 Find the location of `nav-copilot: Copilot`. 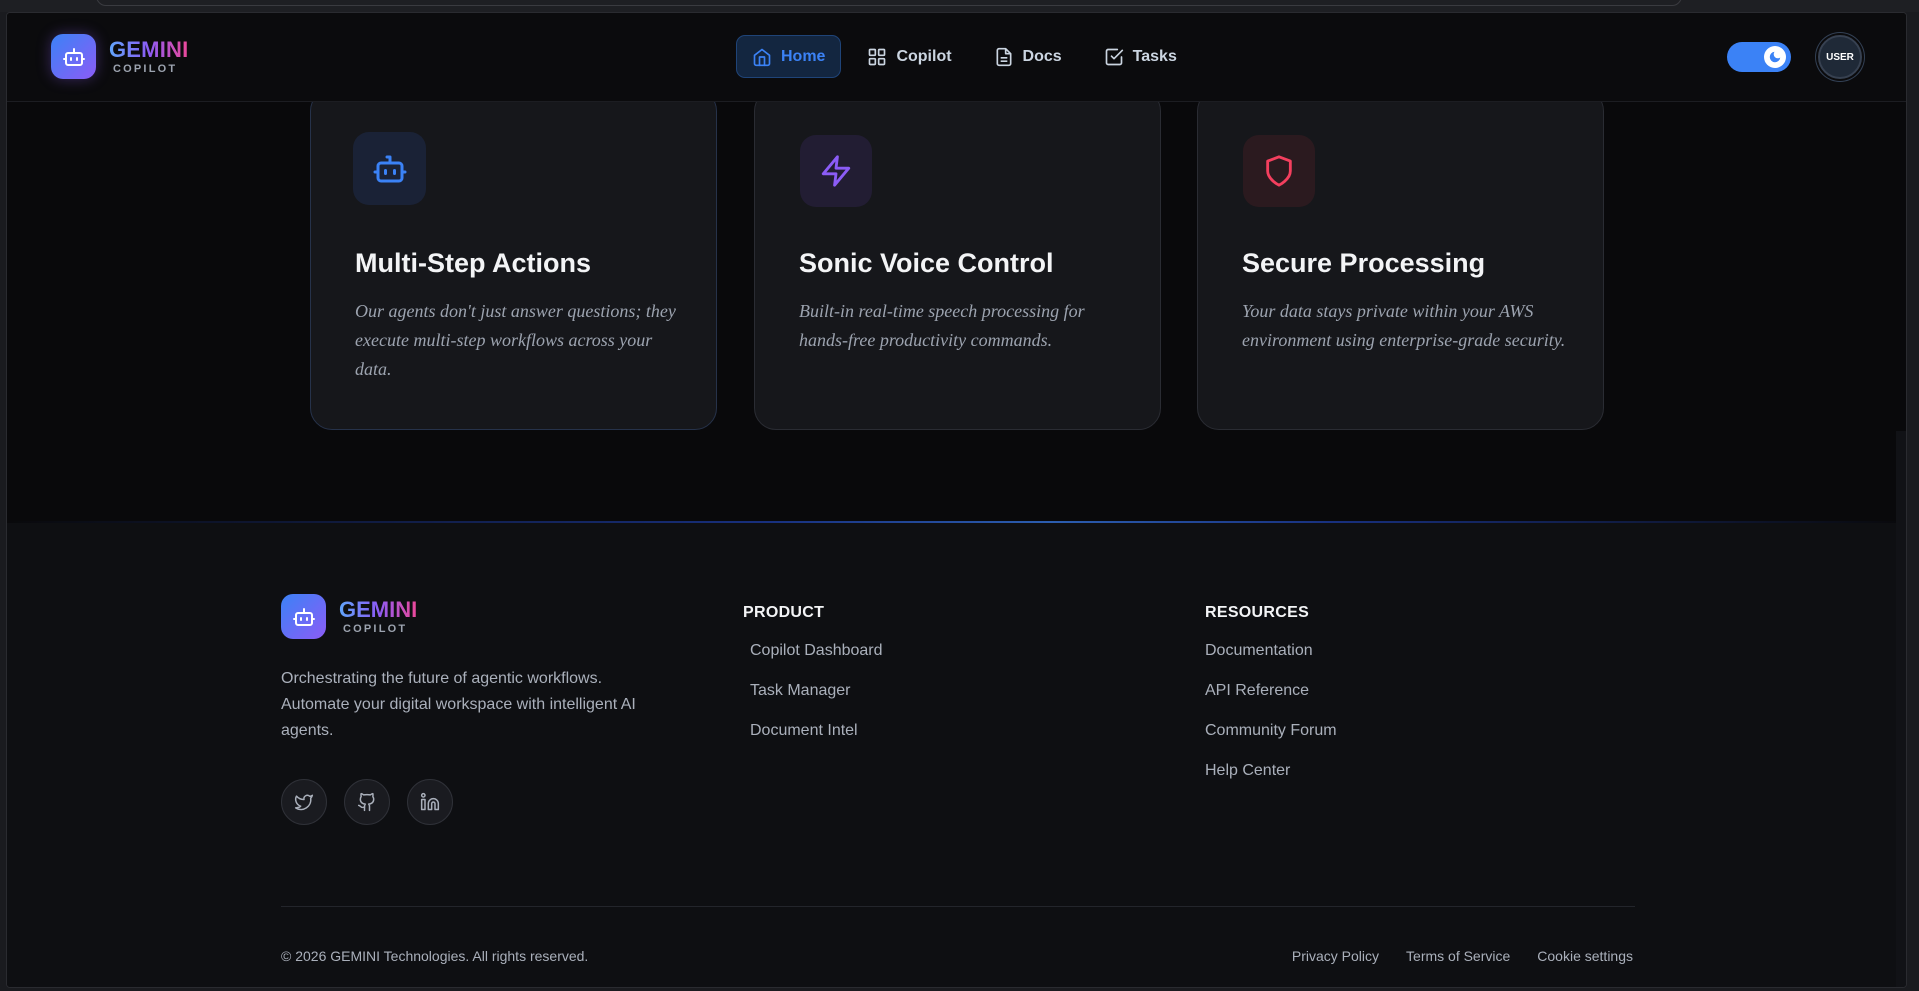

nav-copilot: Copilot is located at coordinates (909, 56).